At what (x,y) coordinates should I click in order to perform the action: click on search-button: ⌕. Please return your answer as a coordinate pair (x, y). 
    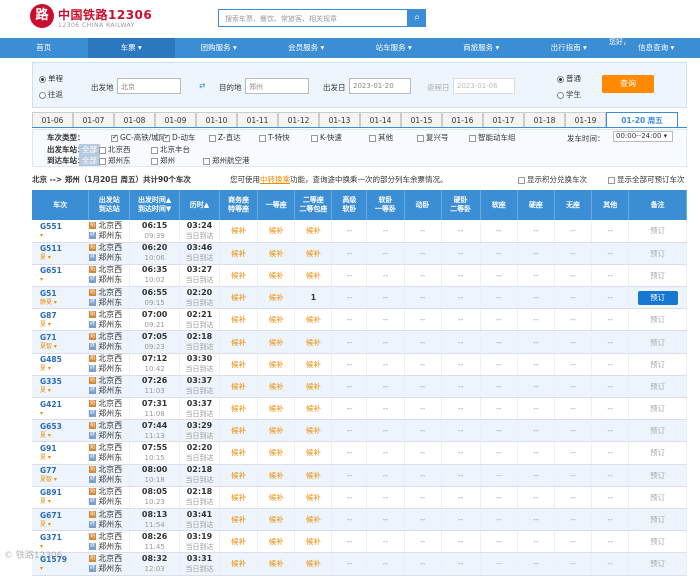
    Looking at the image, I should click on (417, 18).